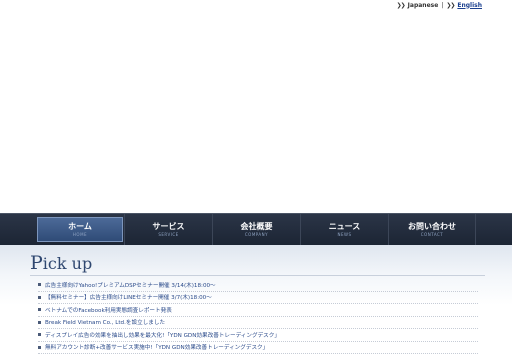  Describe the element at coordinates (432, 234) in the screenshot. I see `nav-item-sublabel: CONTACT` at that location.